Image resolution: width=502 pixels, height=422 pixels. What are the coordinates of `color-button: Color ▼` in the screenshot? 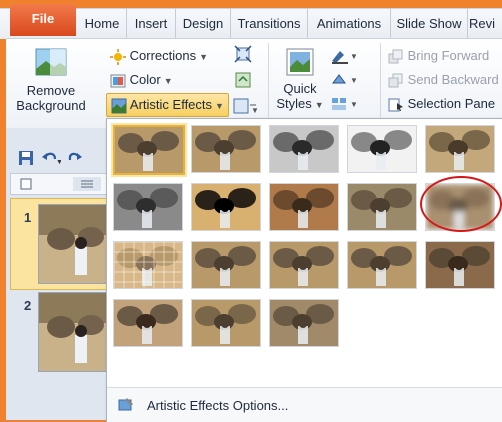 It's located at (141, 80).